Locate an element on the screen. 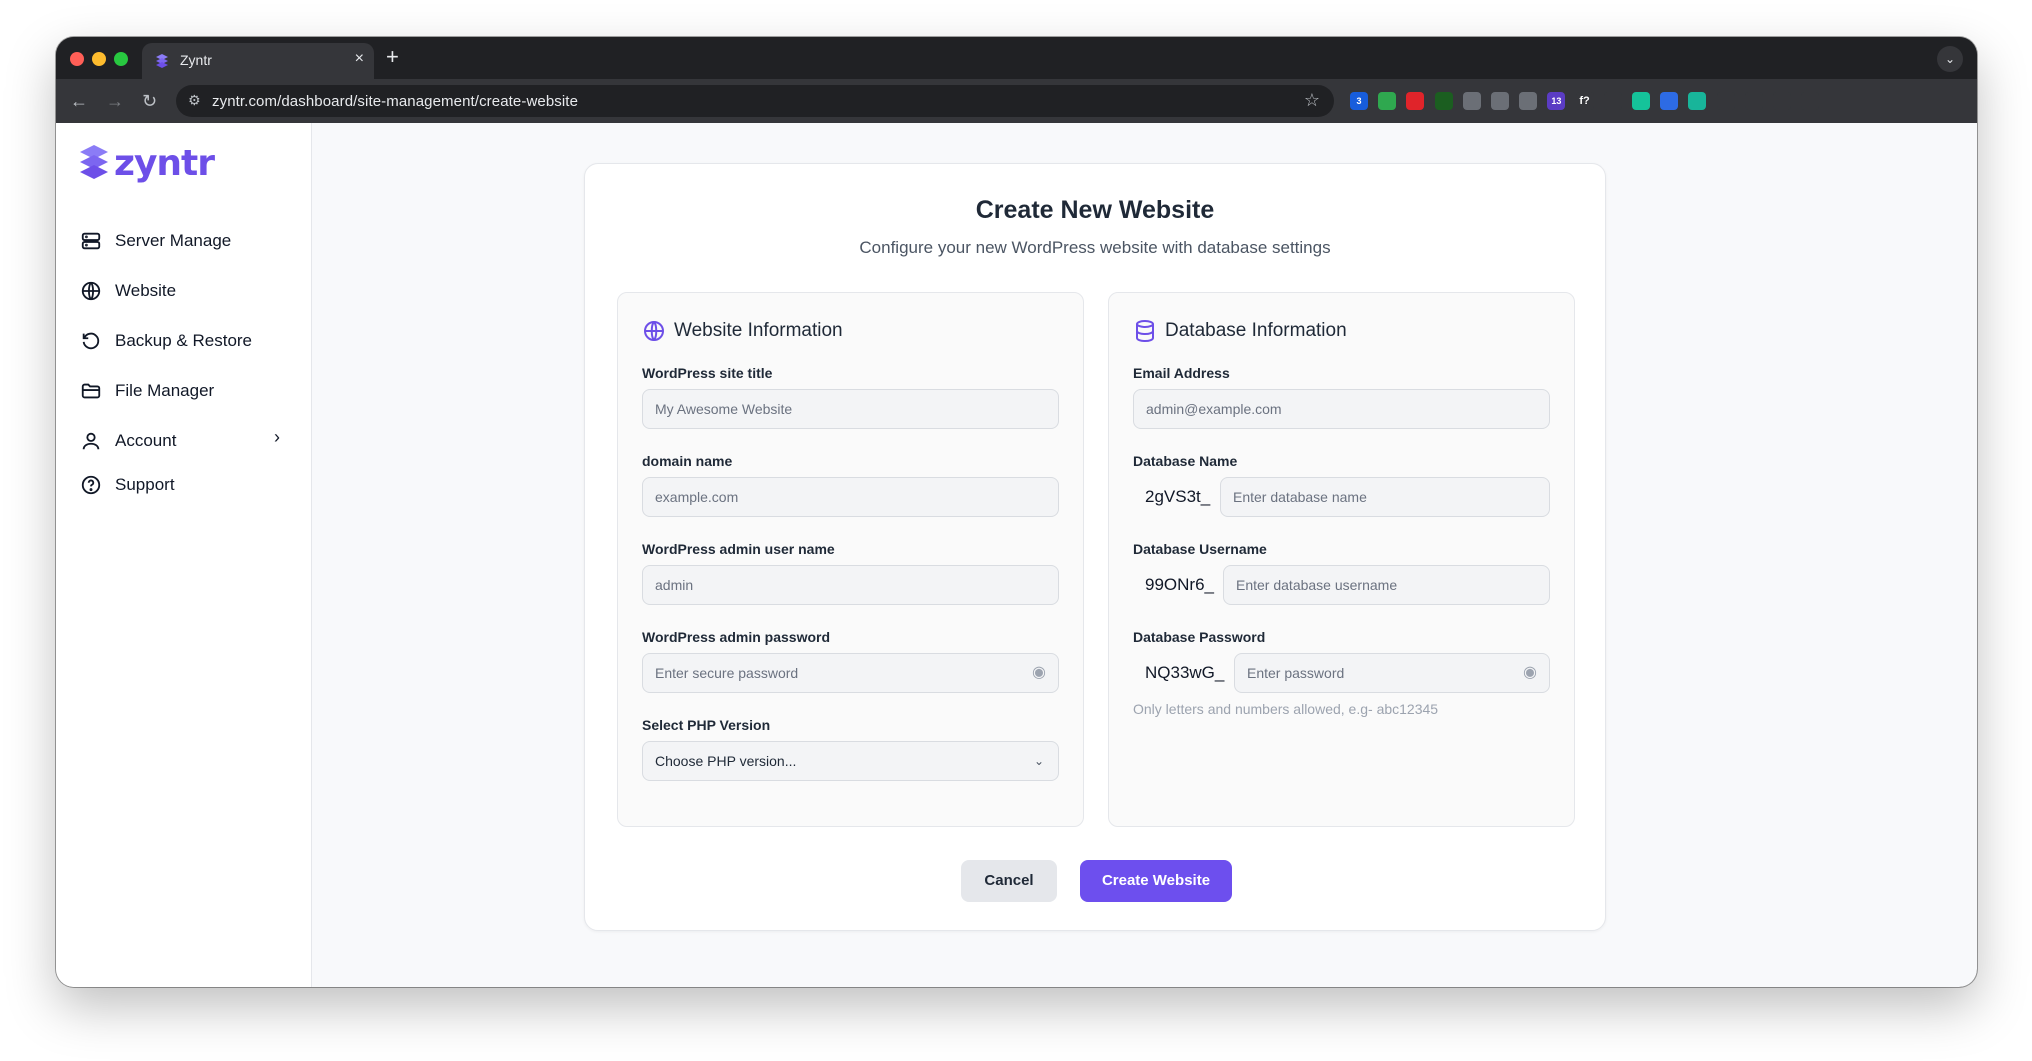  panel-heading: Database Information is located at coordinates (1240, 331).